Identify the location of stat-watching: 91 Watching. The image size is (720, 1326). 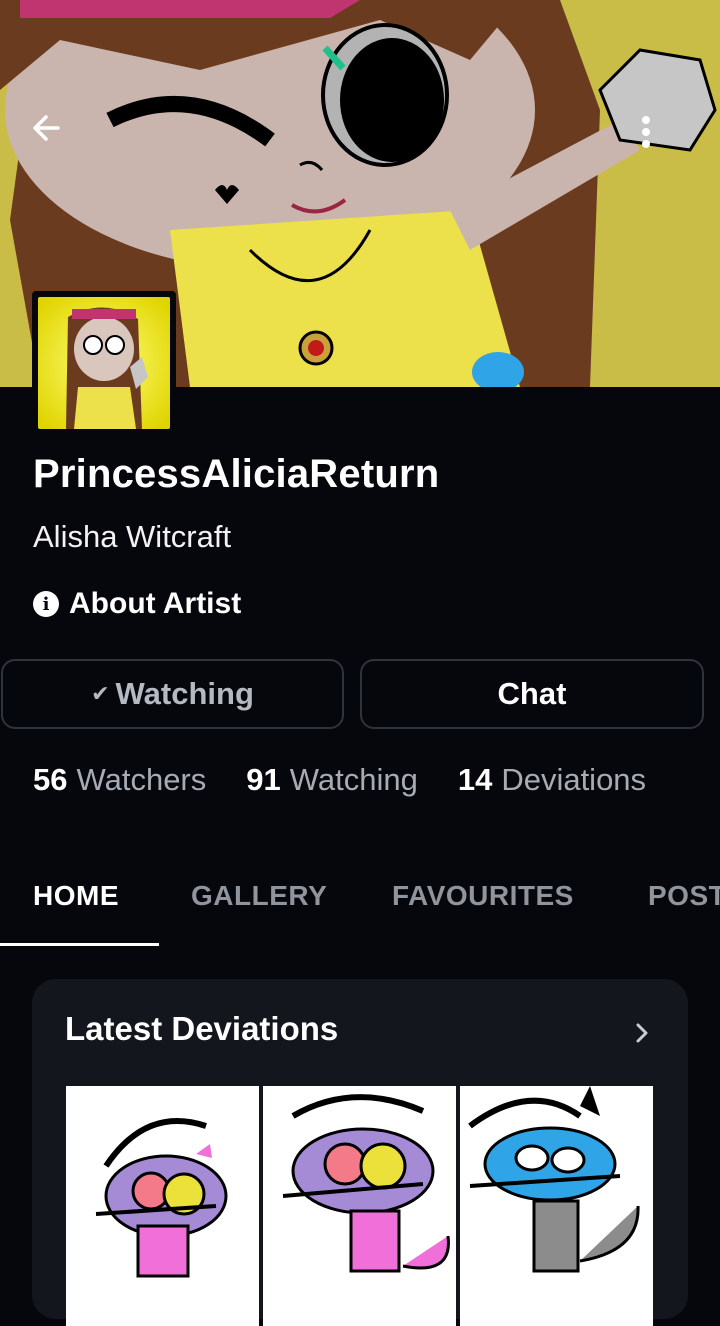
(332, 780).